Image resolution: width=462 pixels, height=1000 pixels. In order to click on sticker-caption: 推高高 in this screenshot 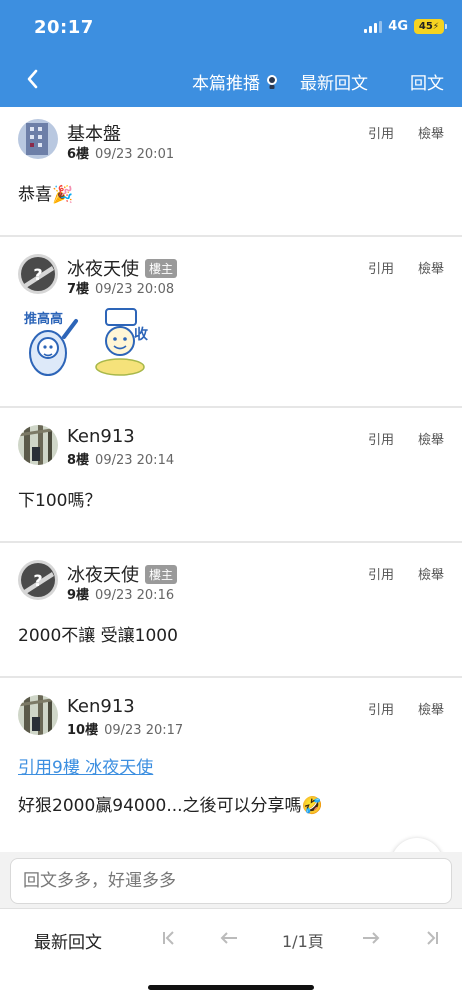, I will do `click(43, 319)`.